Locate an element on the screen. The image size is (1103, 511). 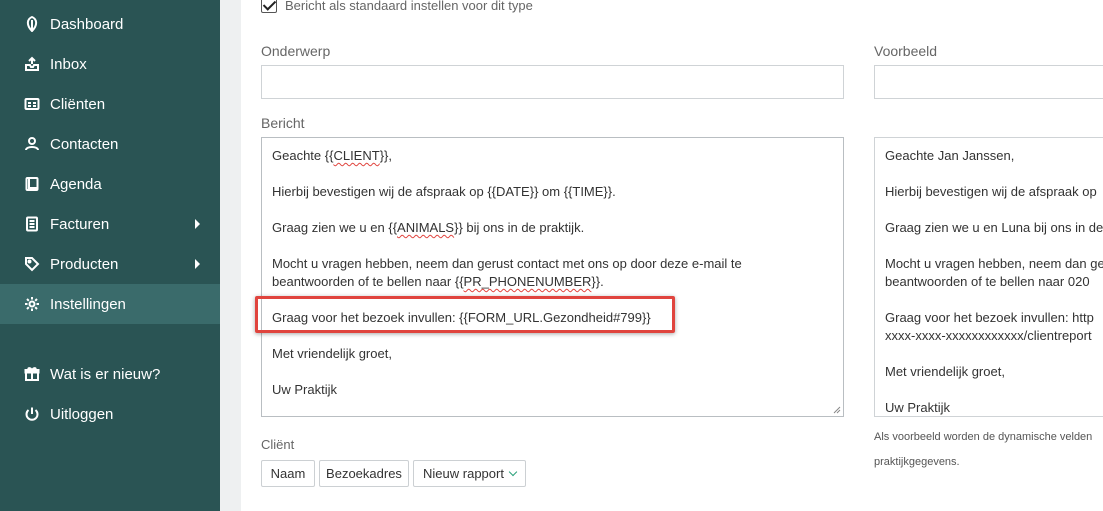
sidebar-item-producten: Producten is located at coordinates (110, 264).